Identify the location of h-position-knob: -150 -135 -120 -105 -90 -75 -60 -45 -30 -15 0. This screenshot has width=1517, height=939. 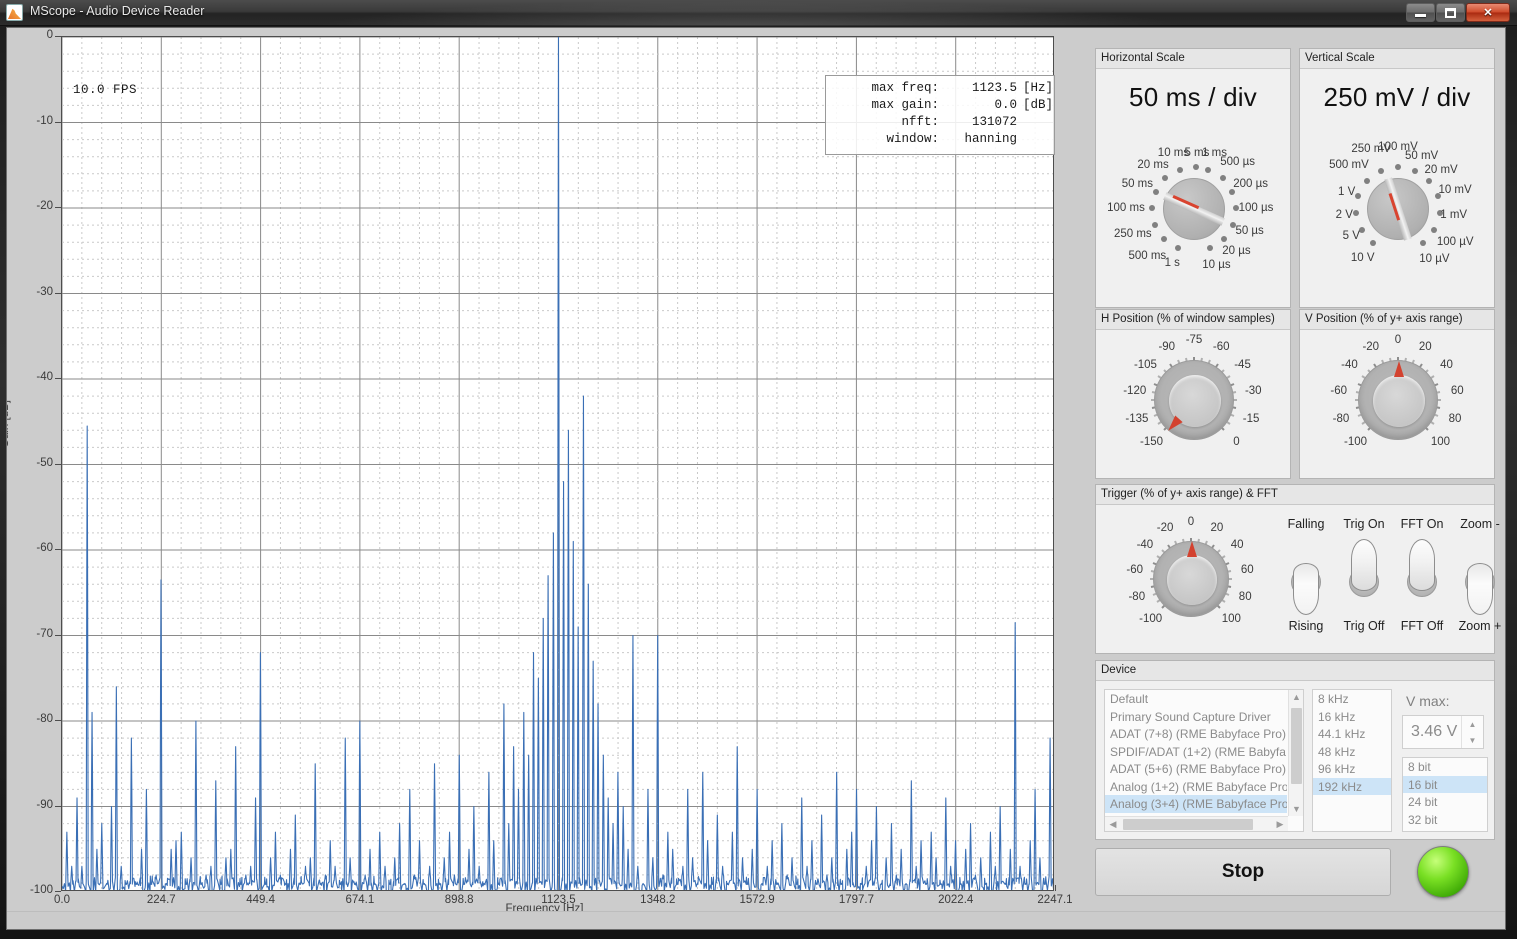
(1194, 405).